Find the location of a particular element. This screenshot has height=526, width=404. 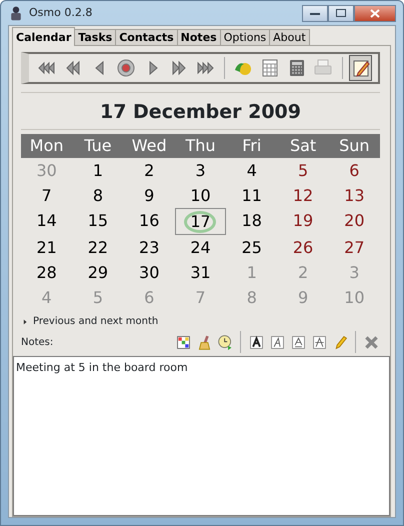

day-cell: 16 is located at coordinates (149, 221).